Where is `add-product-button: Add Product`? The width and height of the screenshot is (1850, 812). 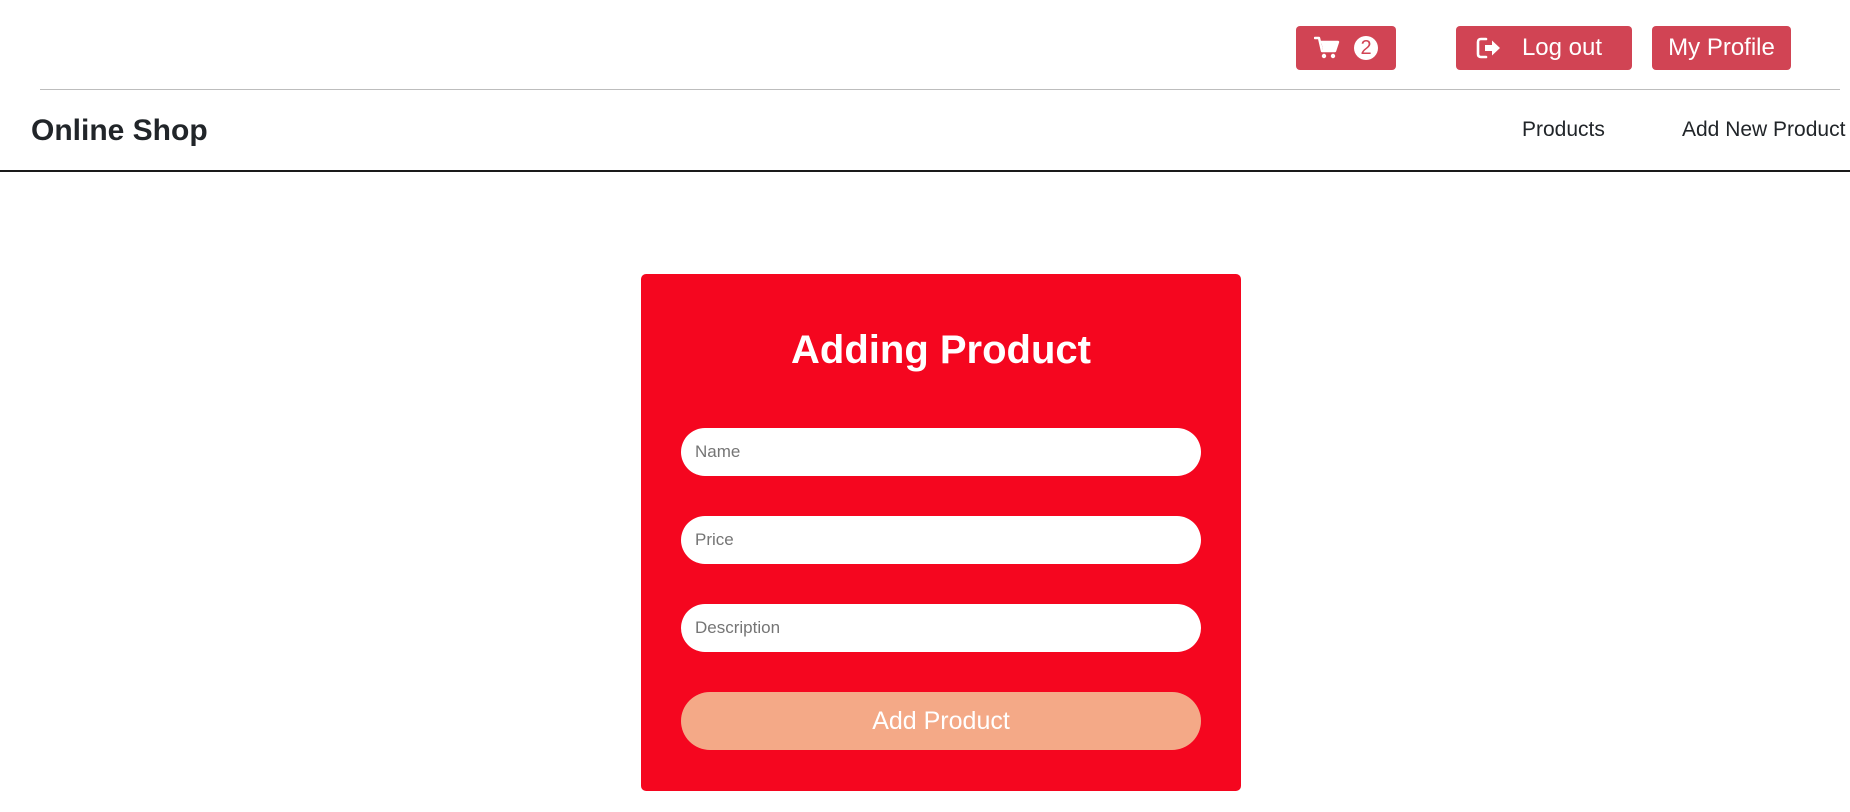
add-product-button: Add Product is located at coordinates (941, 721).